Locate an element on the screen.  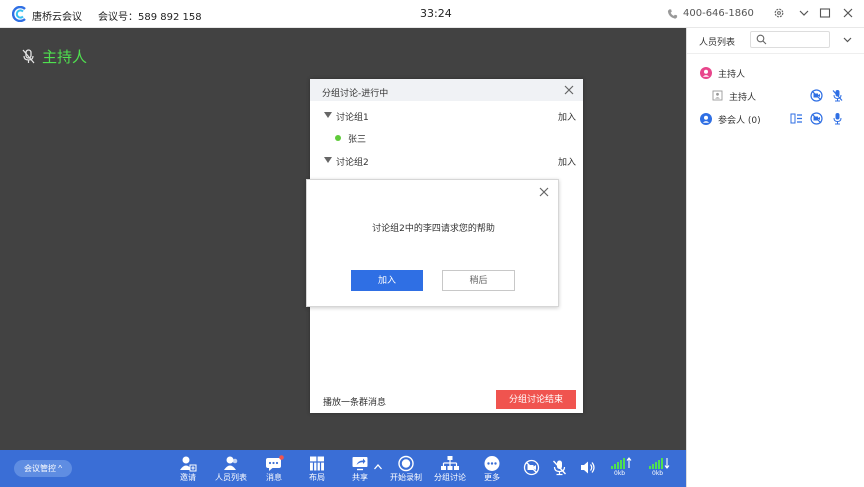
breakout-group-name: 讨论组1 is located at coordinates (352, 118).